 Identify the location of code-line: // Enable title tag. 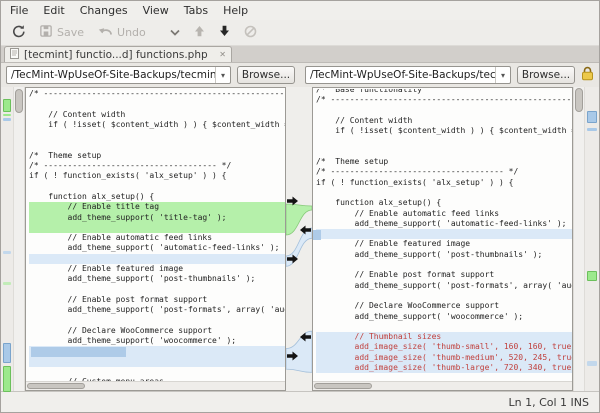
(157, 207).